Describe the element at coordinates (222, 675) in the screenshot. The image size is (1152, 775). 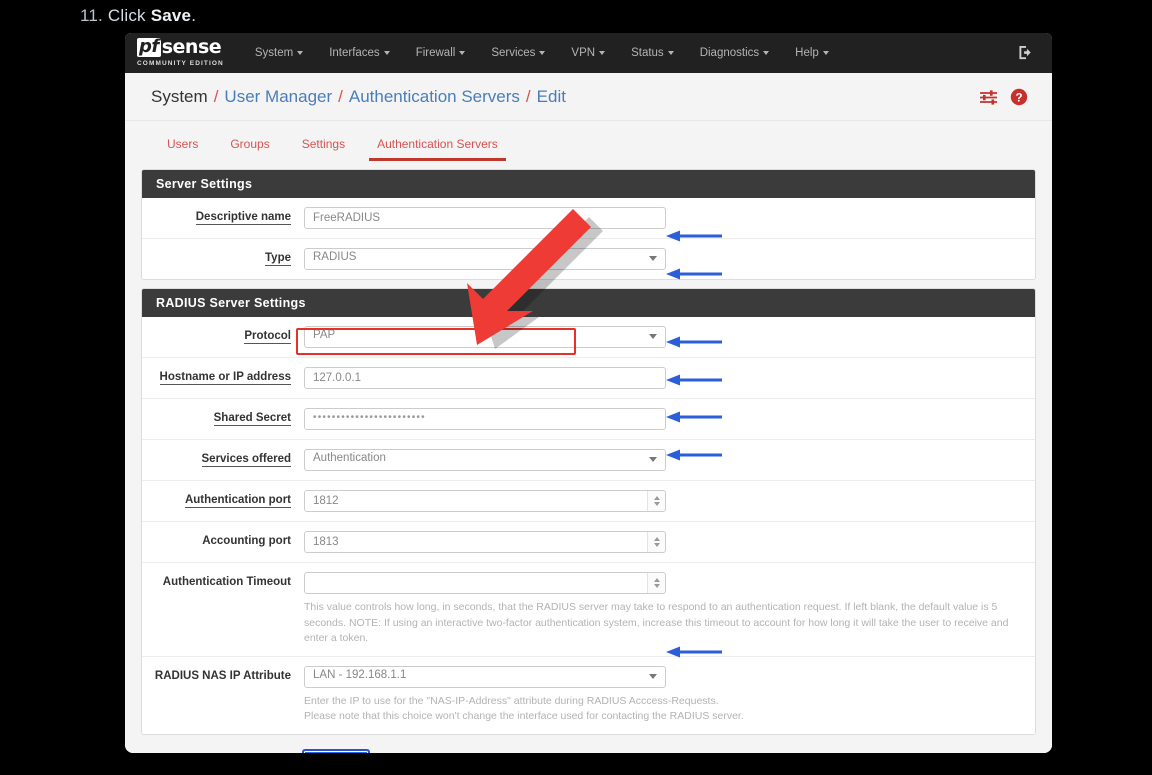
I see `label-radius-nas-ip-attribute: RADIUS NAS IP Attribute` at that location.